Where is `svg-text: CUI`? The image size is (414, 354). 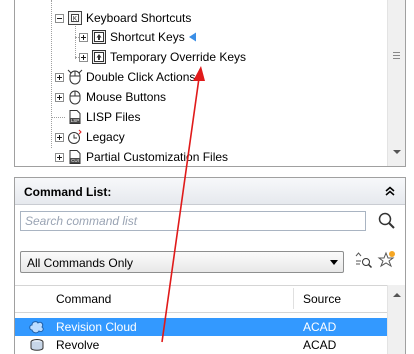
svg-text: CUI is located at coordinates (75, 160).